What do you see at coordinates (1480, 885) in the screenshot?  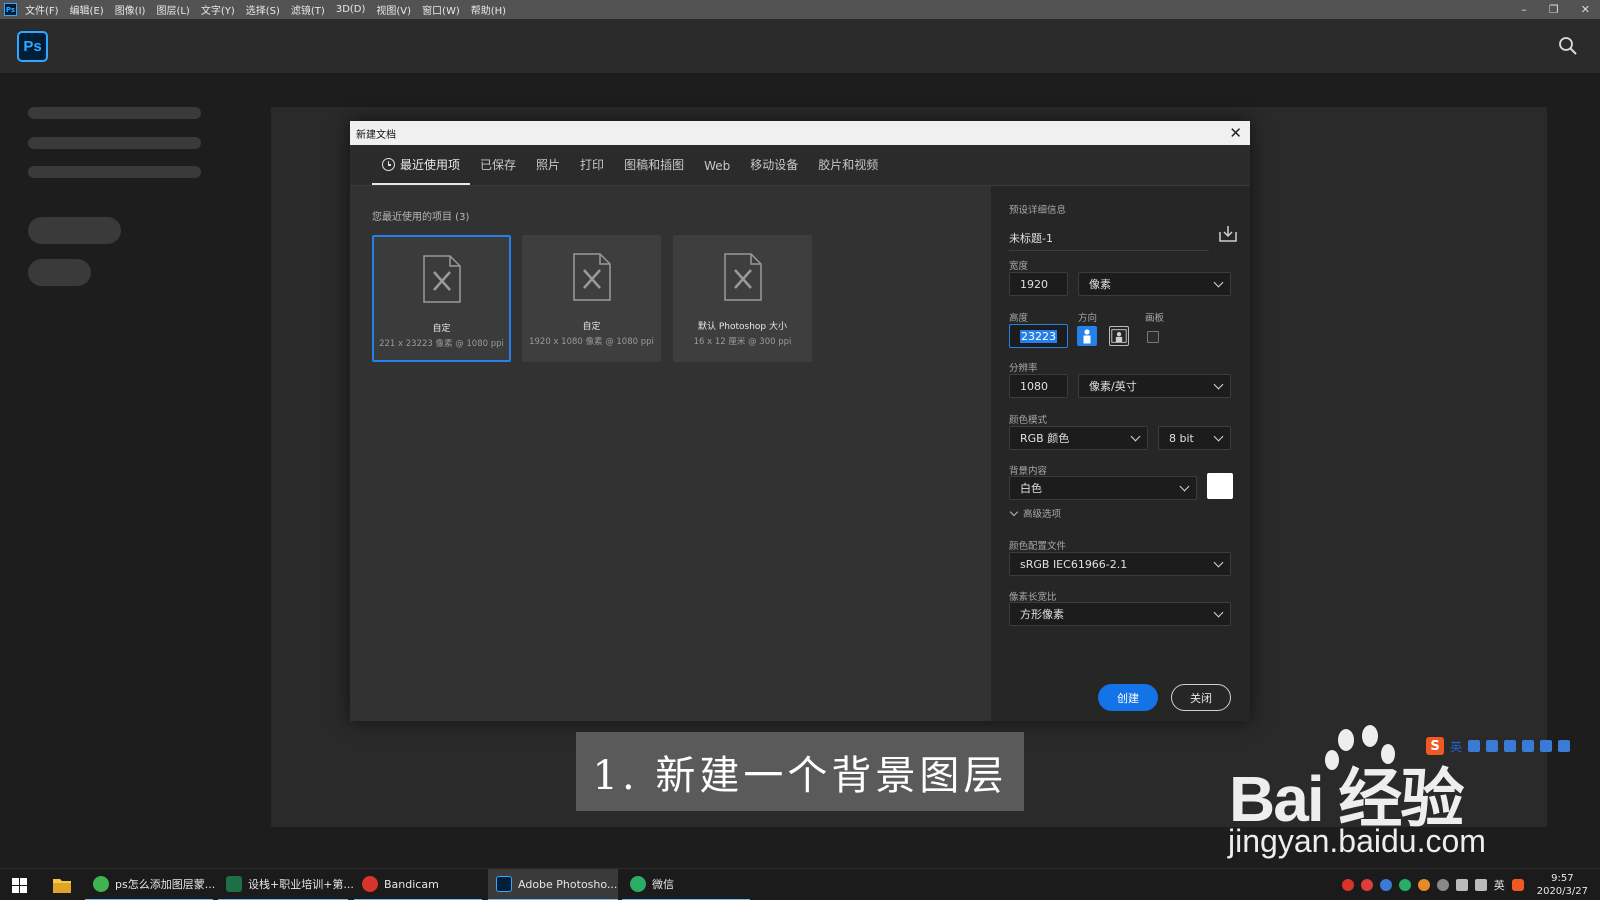 I see `volume-icon` at bounding box center [1480, 885].